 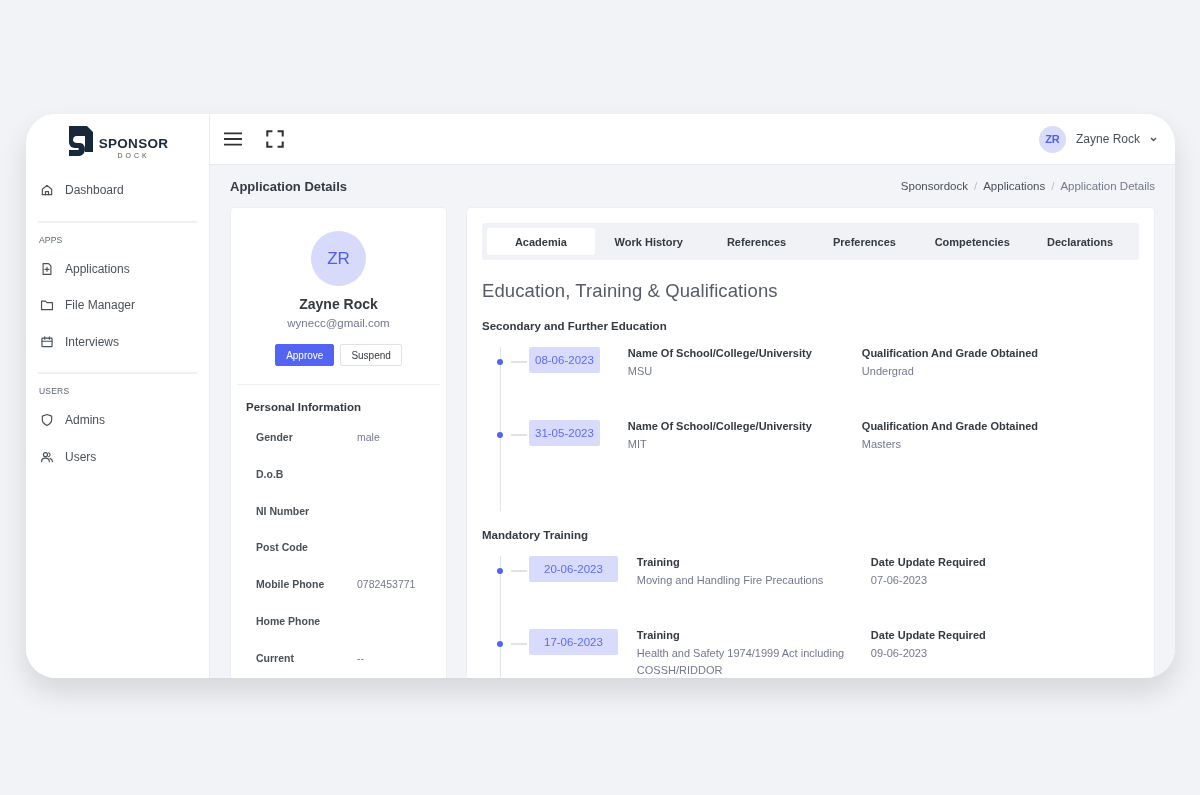 What do you see at coordinates (564, 433) in the screenshot?
I see `date-badge: 31-05-2023` at bounding box center [564, 433].